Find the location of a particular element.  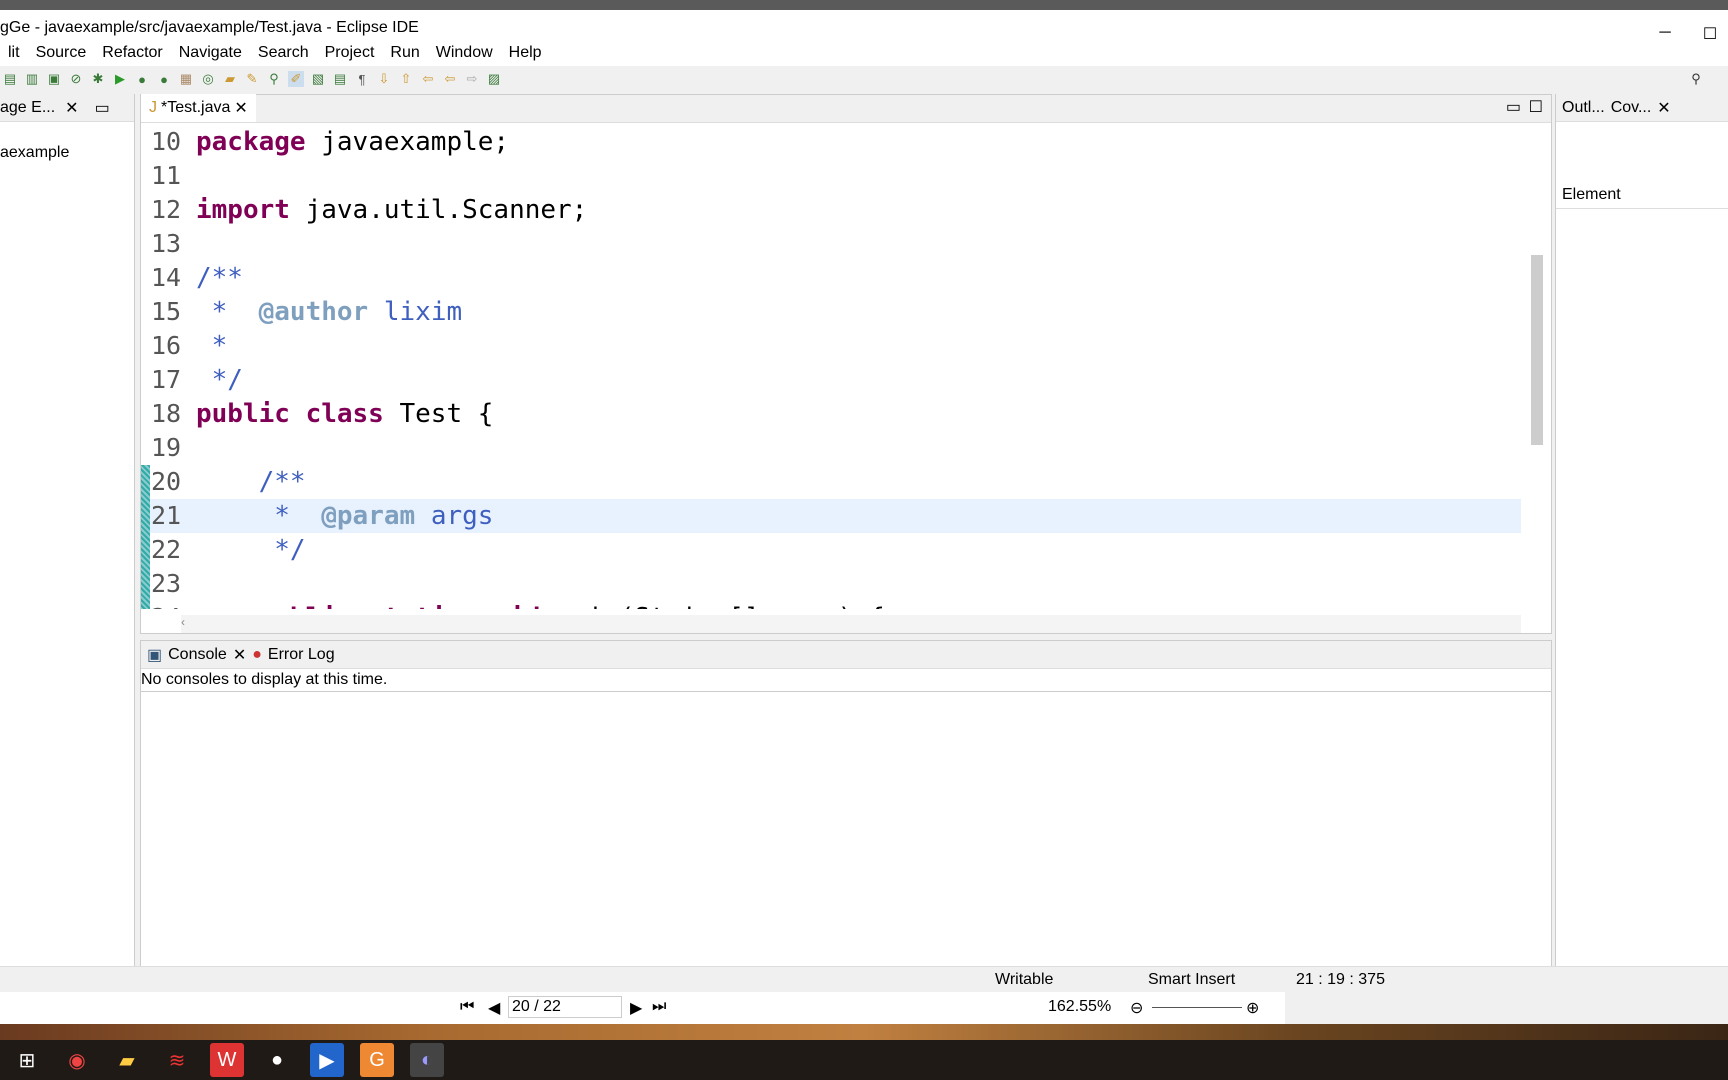

new-package-icon: ▦ is located at coordinates (186, 79).